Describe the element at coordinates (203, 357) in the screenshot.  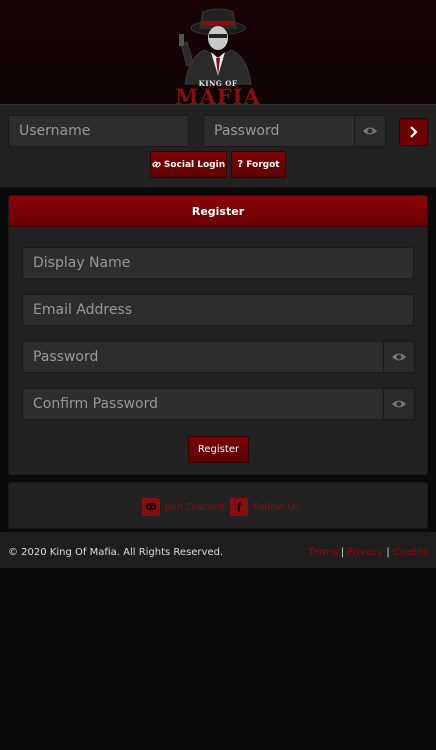
I see `register-password-input` at that location.